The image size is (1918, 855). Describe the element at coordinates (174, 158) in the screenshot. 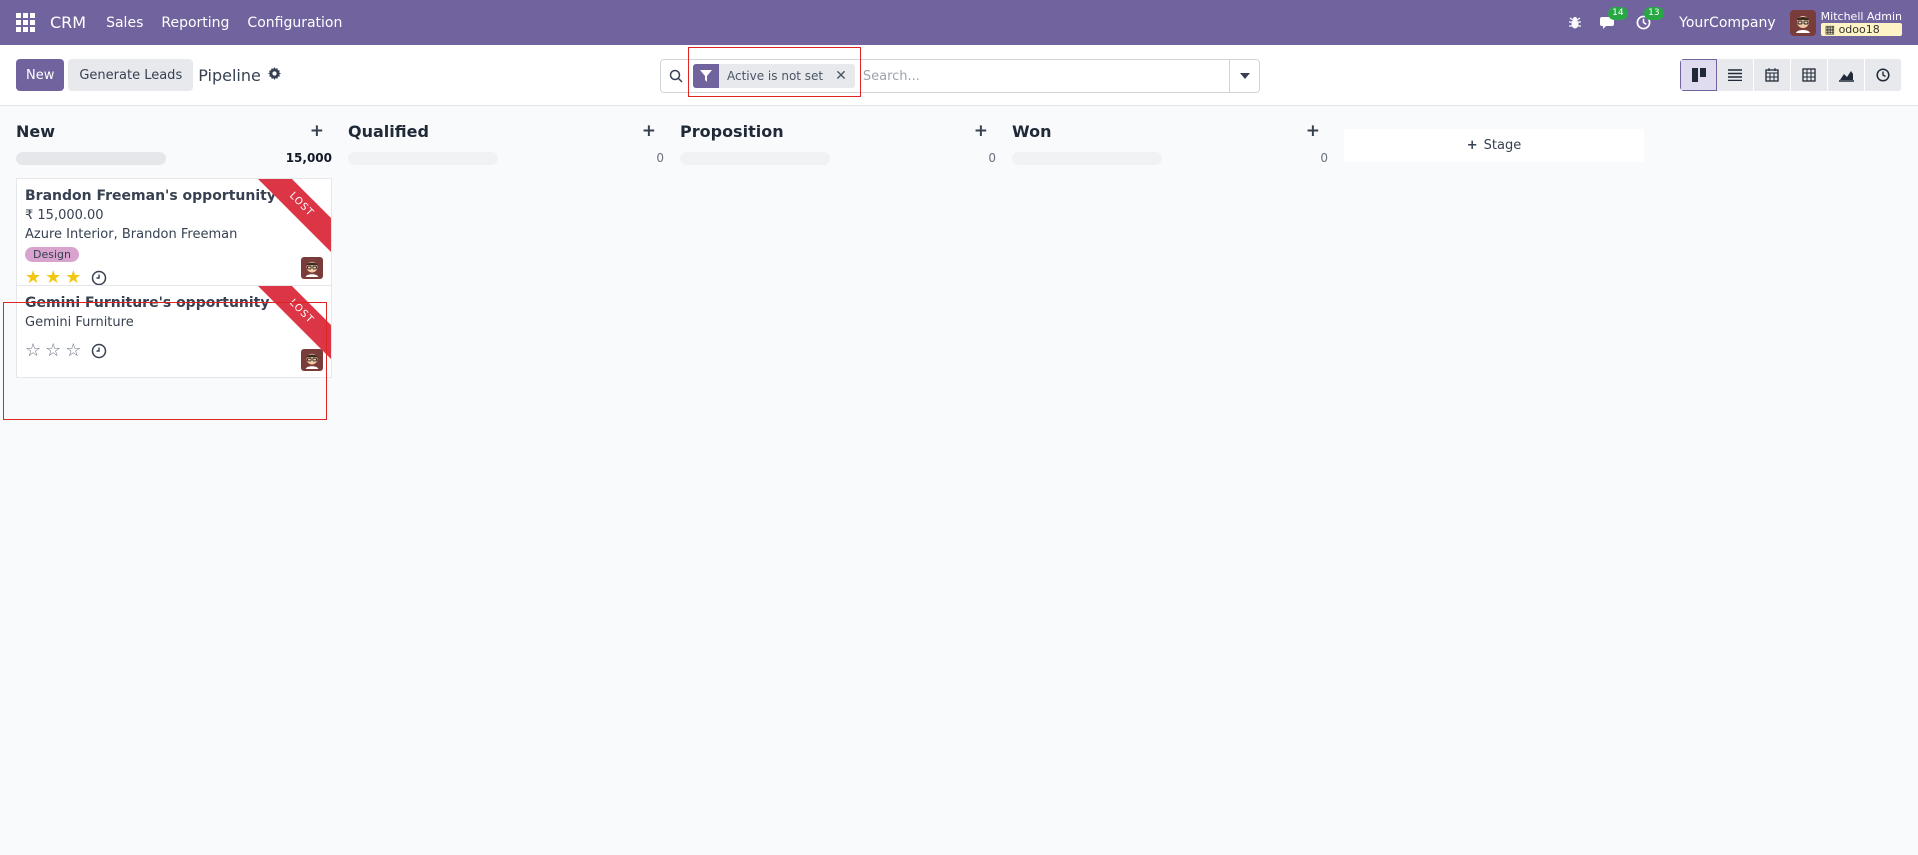

I see `column-progress: 15,000` at that location.